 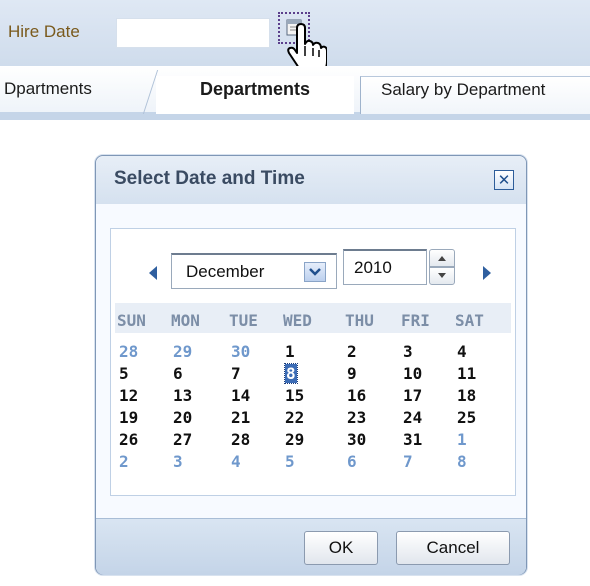 I want to click on year-decrement-button, so click(x=442, y=276).